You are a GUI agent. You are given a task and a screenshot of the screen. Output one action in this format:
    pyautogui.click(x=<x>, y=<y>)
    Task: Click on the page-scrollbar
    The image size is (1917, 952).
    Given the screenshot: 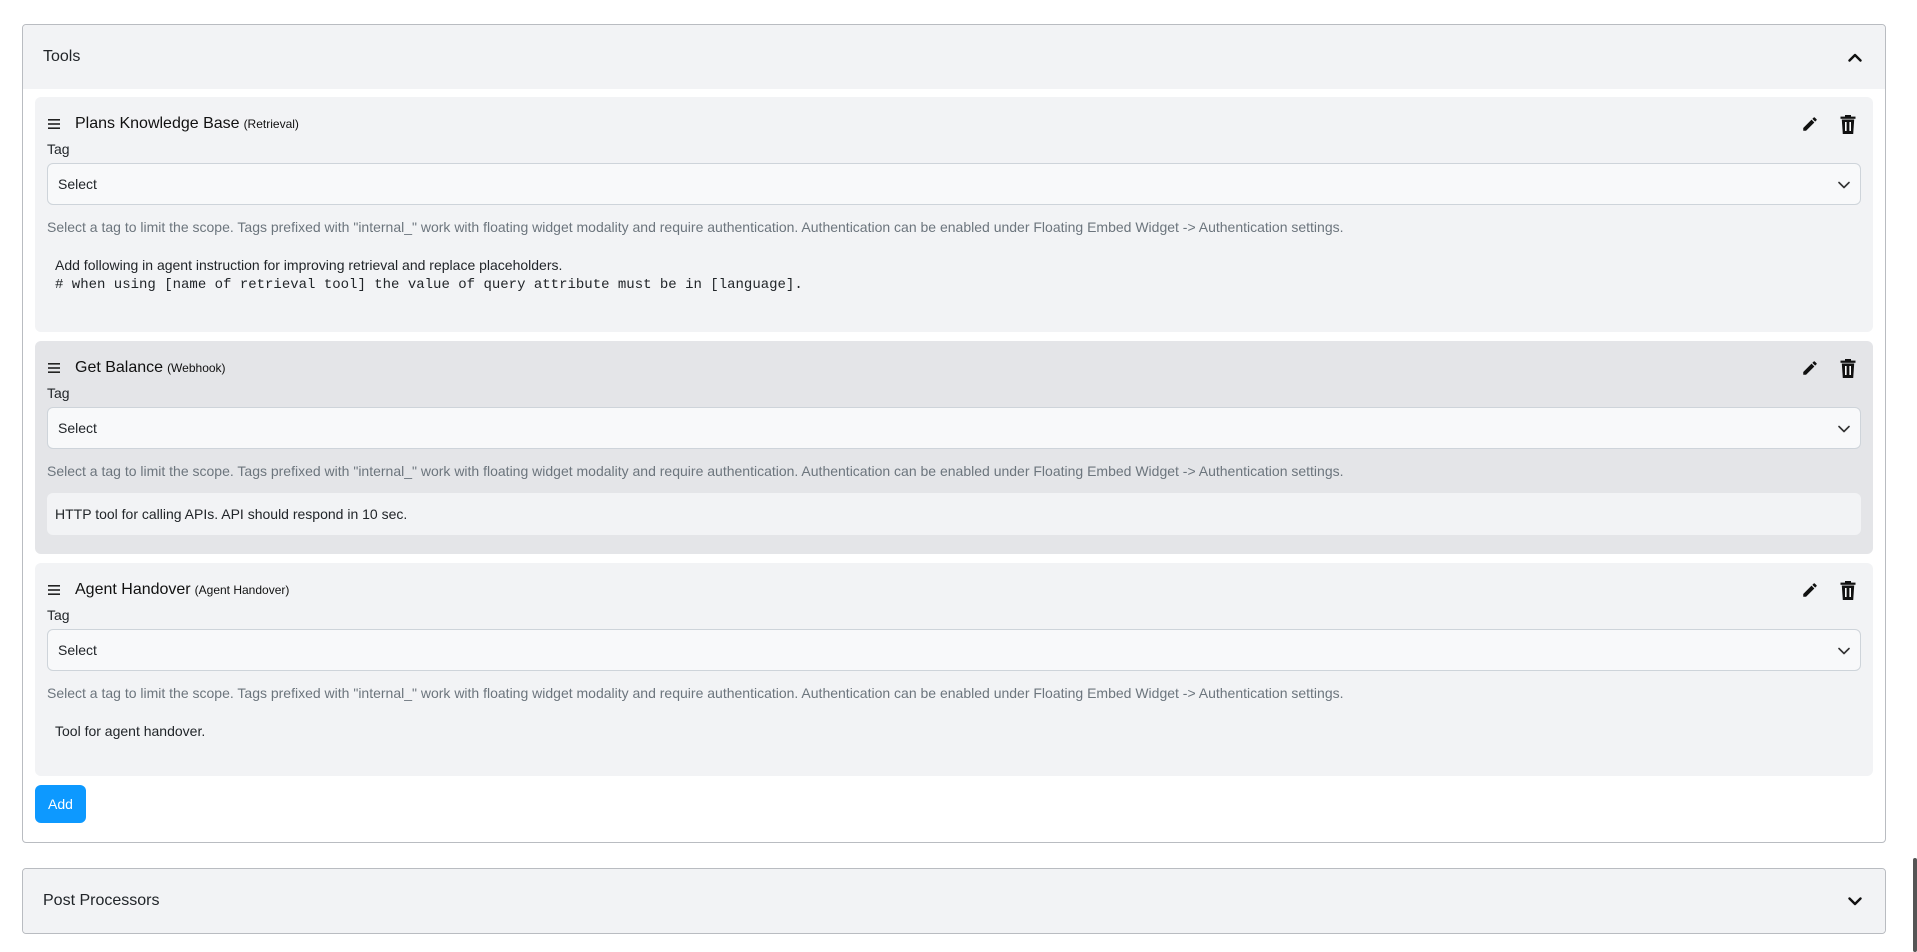 What is the action you would take?
    pyautogui.click(x=1915, y=905)
    